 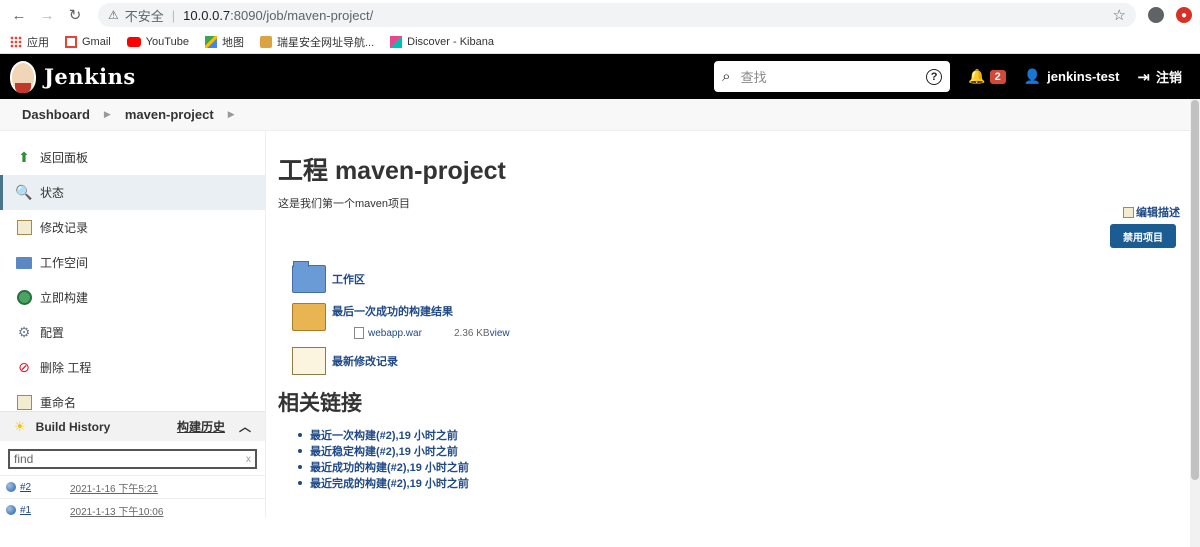 I want to click on disable-project-button: 禁用项目, so click(x=1143, y=236).